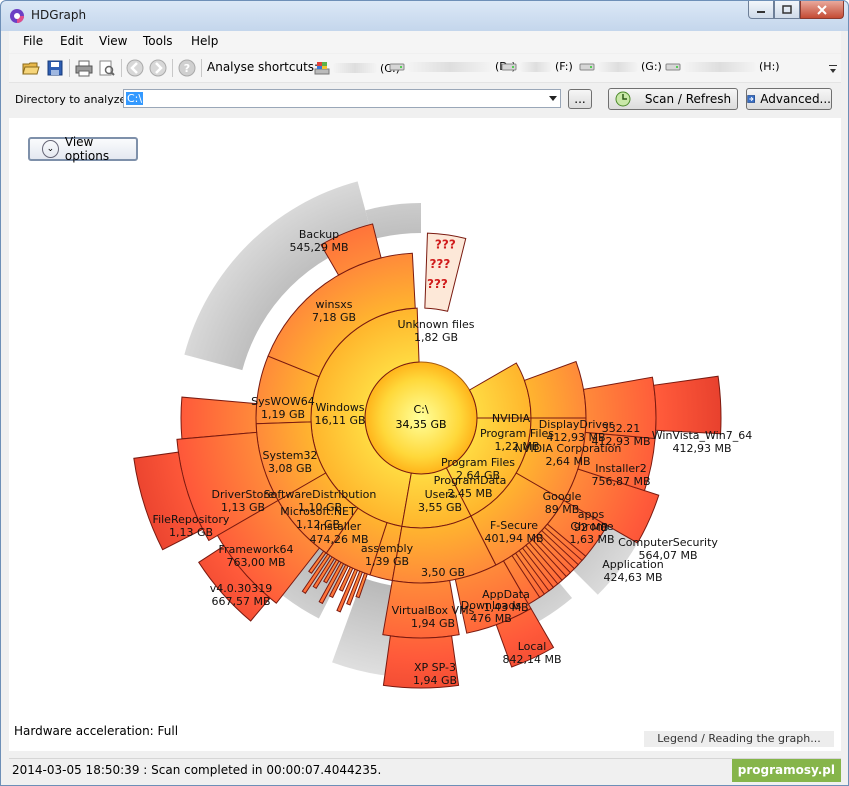 Image resolution: width=849 pixels, height=786 pixels. I want to click on segment-label: winsxs7,18 GB, so click(334, 311).